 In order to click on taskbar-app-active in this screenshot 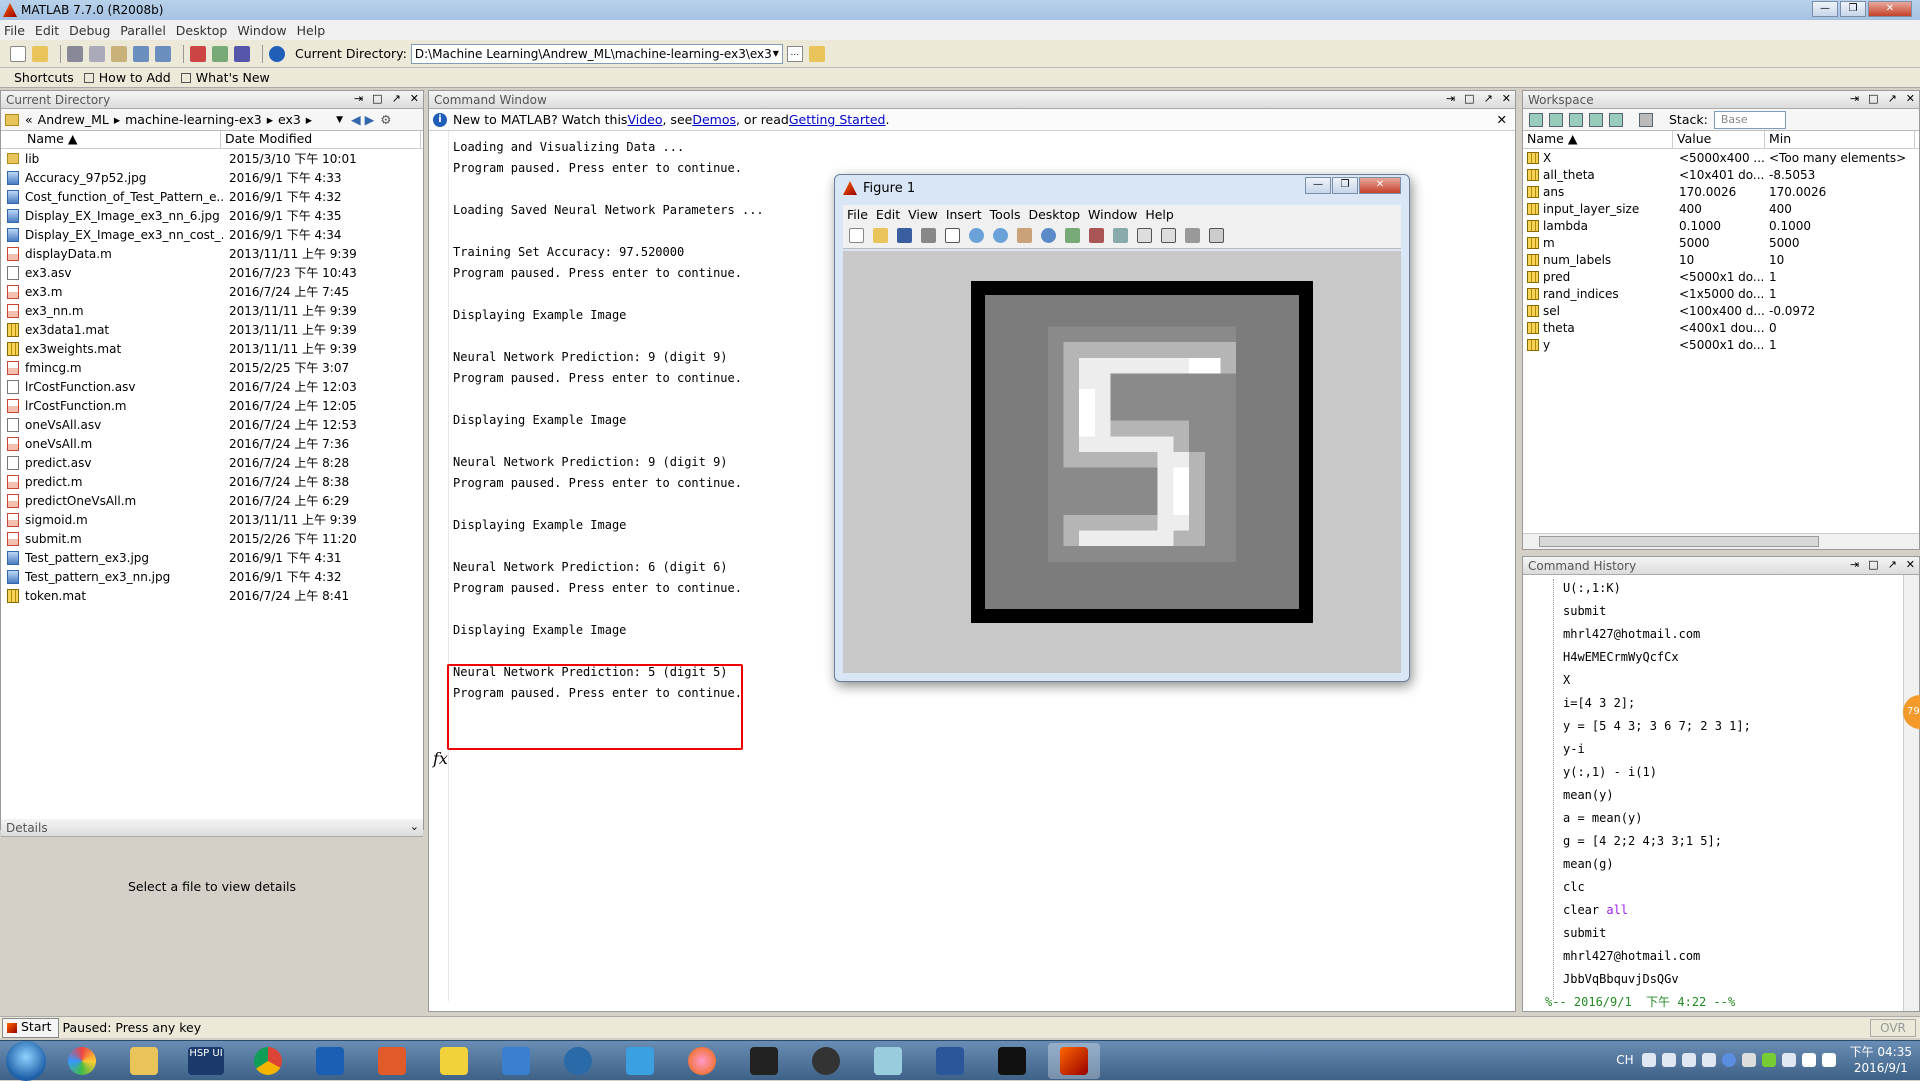, I will do `click(1074, 1060)`.